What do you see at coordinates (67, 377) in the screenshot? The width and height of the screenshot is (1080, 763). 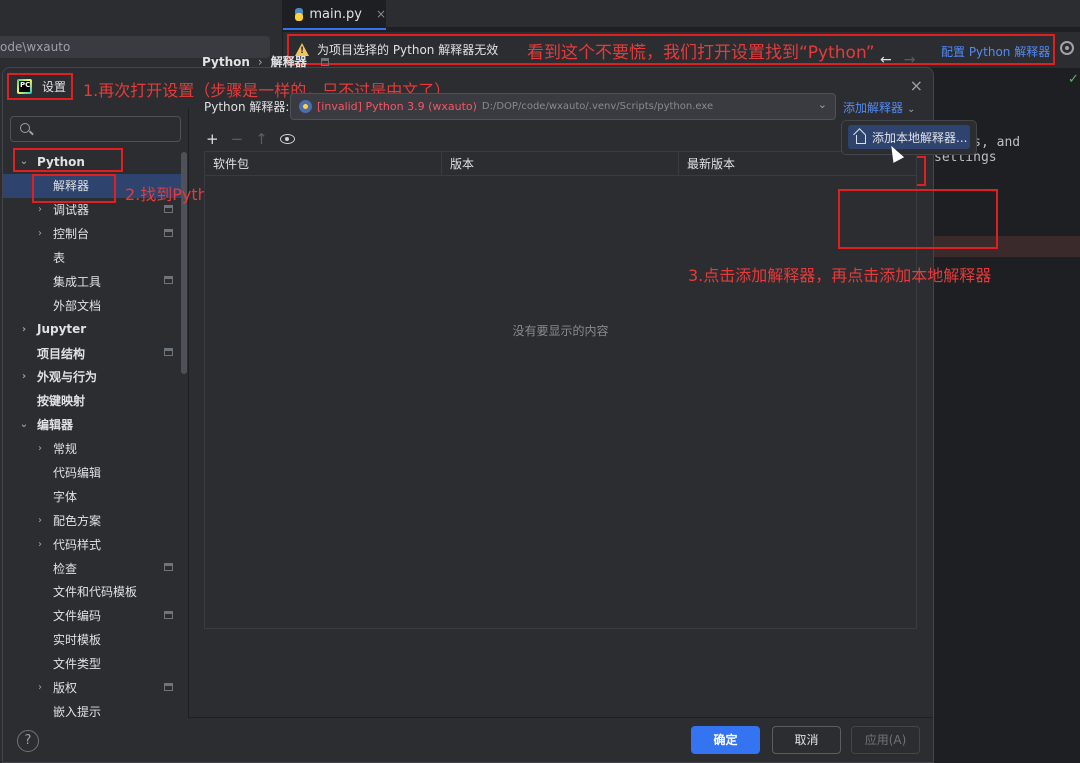 I see `sidebar-item-label: 外观与行为` at bounding box center [67, 377].